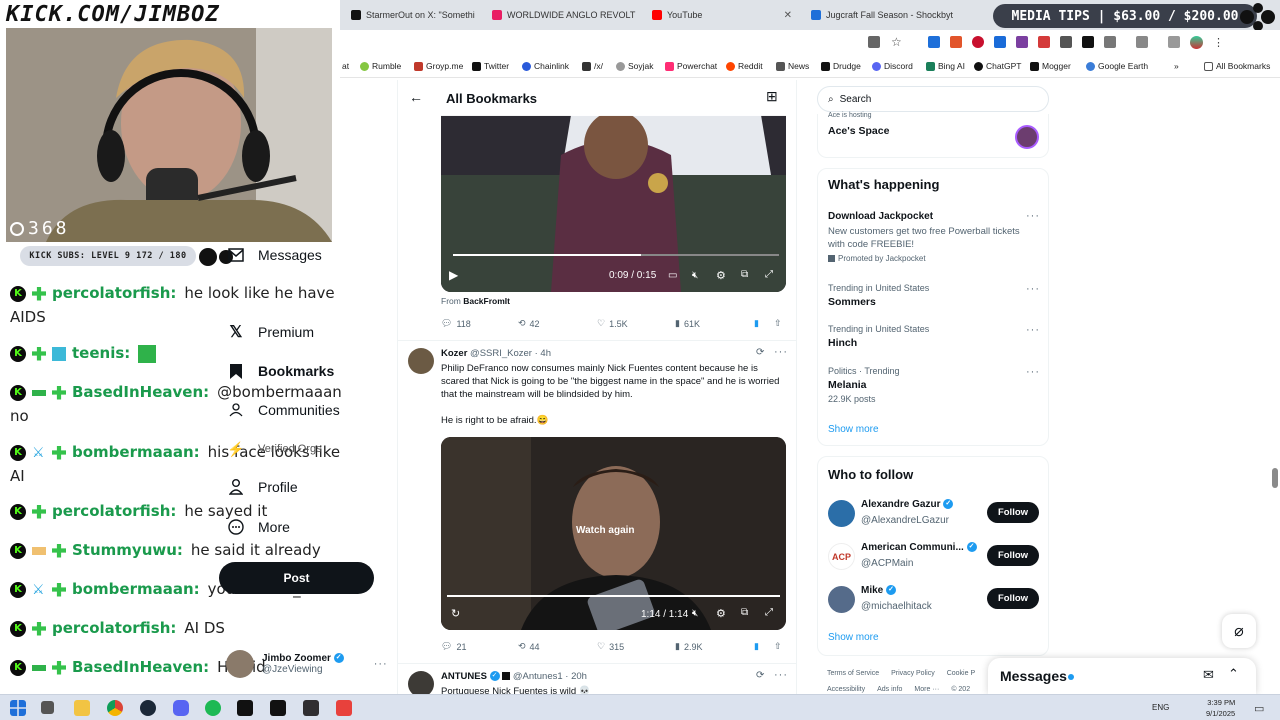  I want to click on repost-button: ⟲ 42, so click(529, 323).